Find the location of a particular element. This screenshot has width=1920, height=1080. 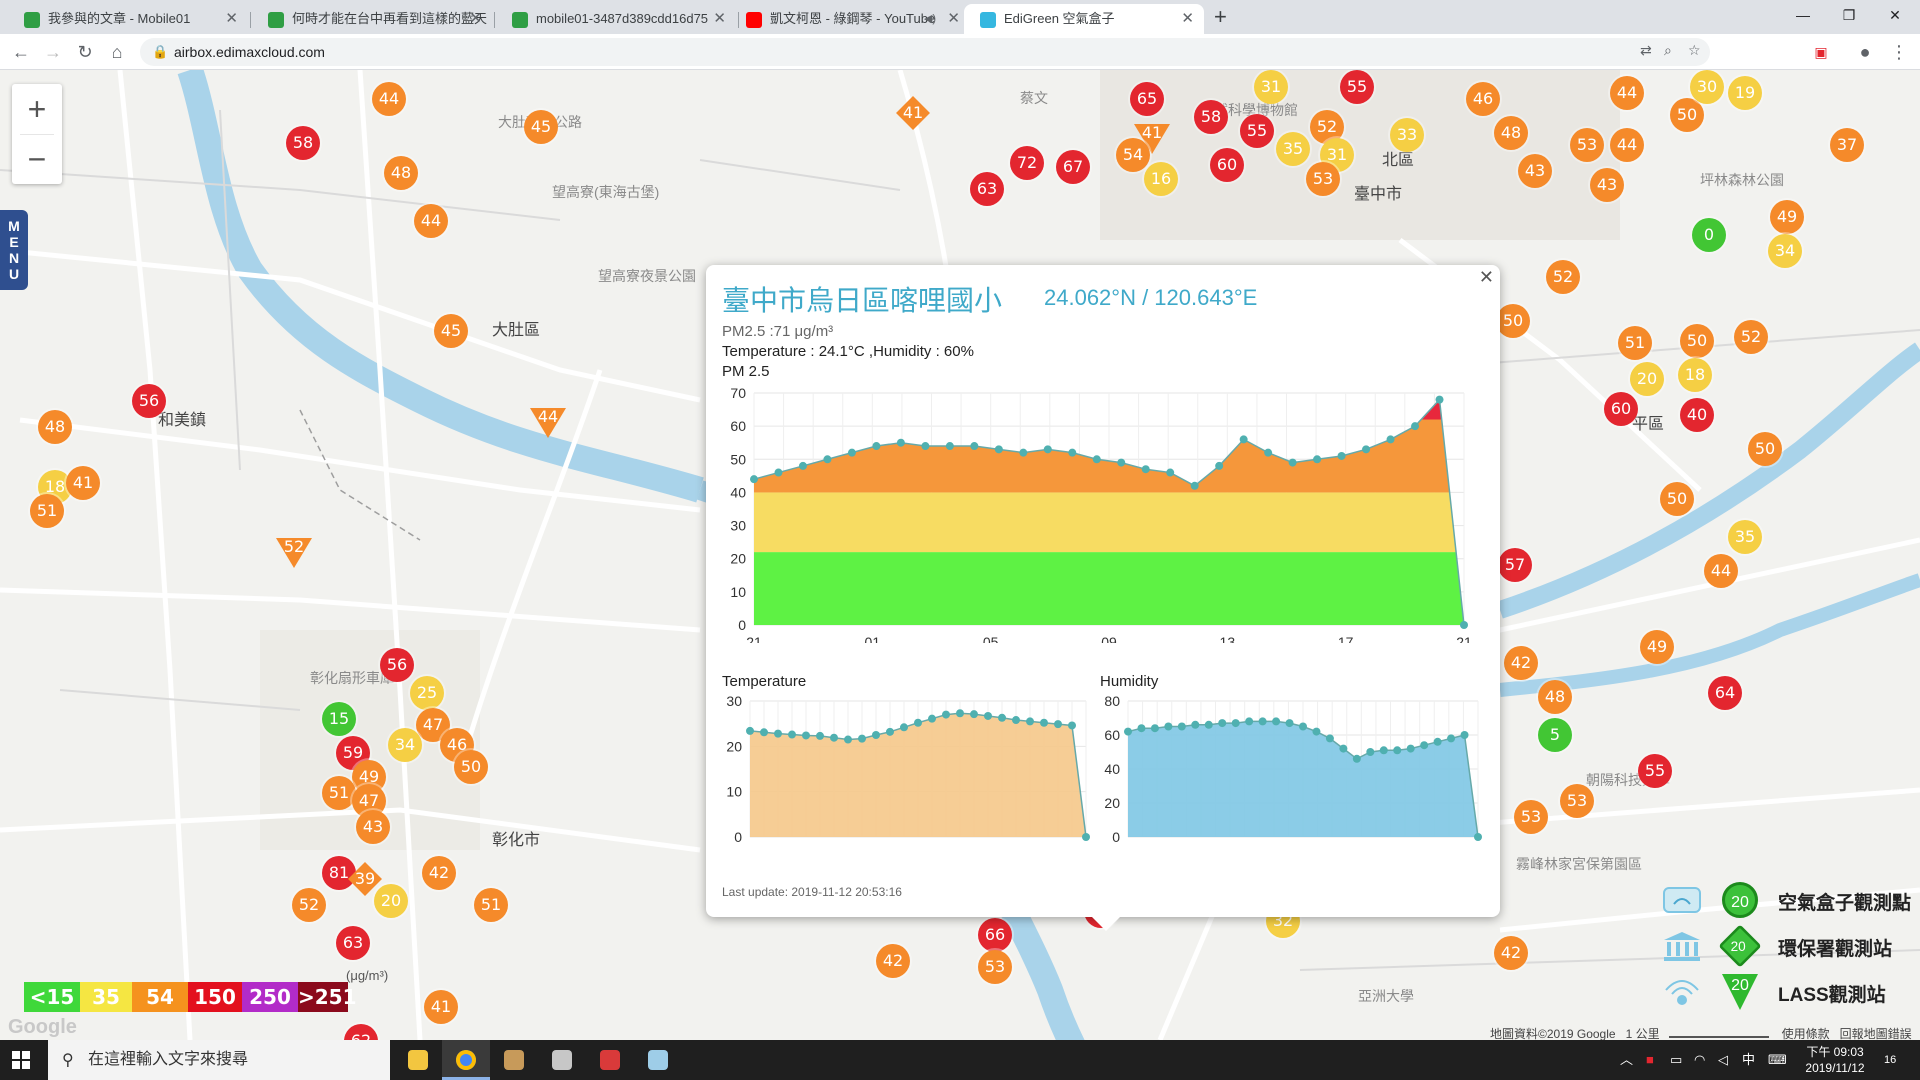

report-error-link: 回報地圖錯誤 is located at coordinates (1876, 1033).